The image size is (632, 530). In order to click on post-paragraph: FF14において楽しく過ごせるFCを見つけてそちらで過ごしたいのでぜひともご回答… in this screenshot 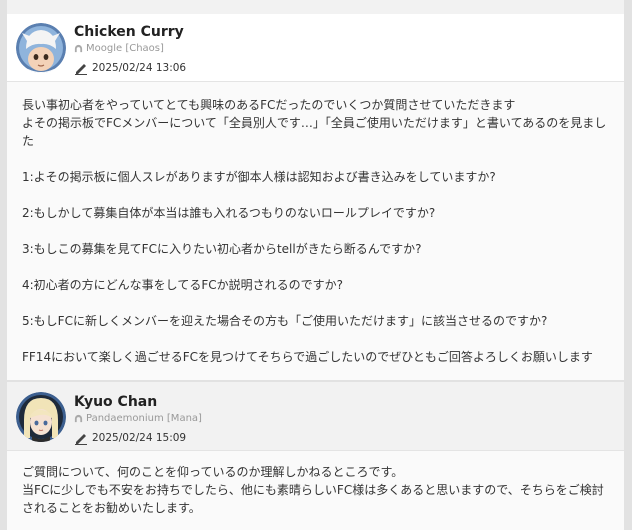, I will do `click(307, 357)`.